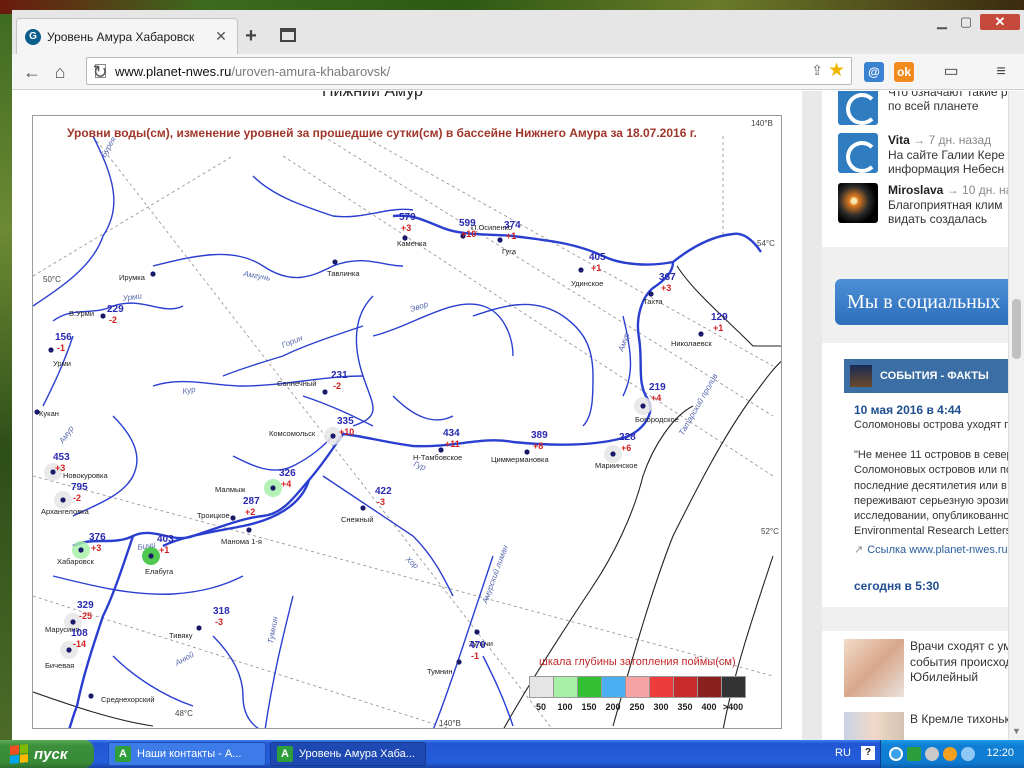  I want to click on home-button: ⌂, so click(60, 72).